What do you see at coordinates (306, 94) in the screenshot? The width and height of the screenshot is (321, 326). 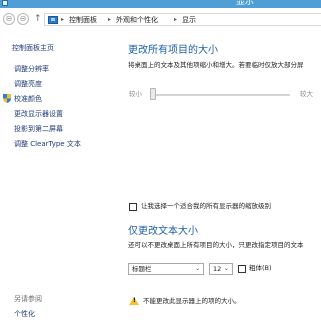 I see `slider-max-label: 较大` at bounding box center [306, 94].